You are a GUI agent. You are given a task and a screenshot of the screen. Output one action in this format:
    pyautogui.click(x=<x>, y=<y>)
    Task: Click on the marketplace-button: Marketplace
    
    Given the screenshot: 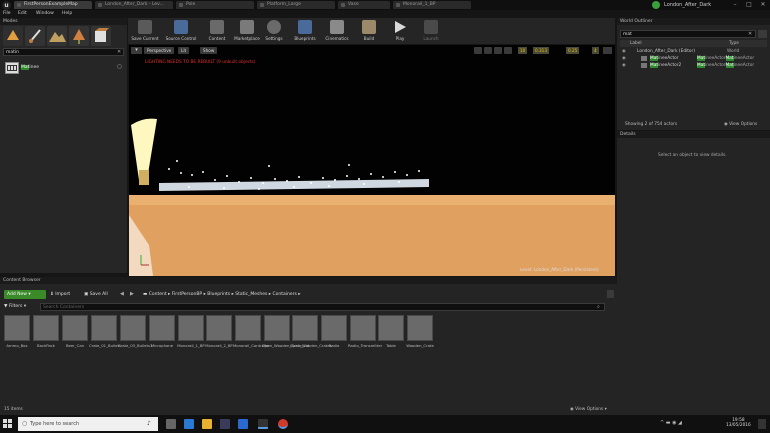 What is the action you would take?
    pyautogui.click(x=247, y=31)
    